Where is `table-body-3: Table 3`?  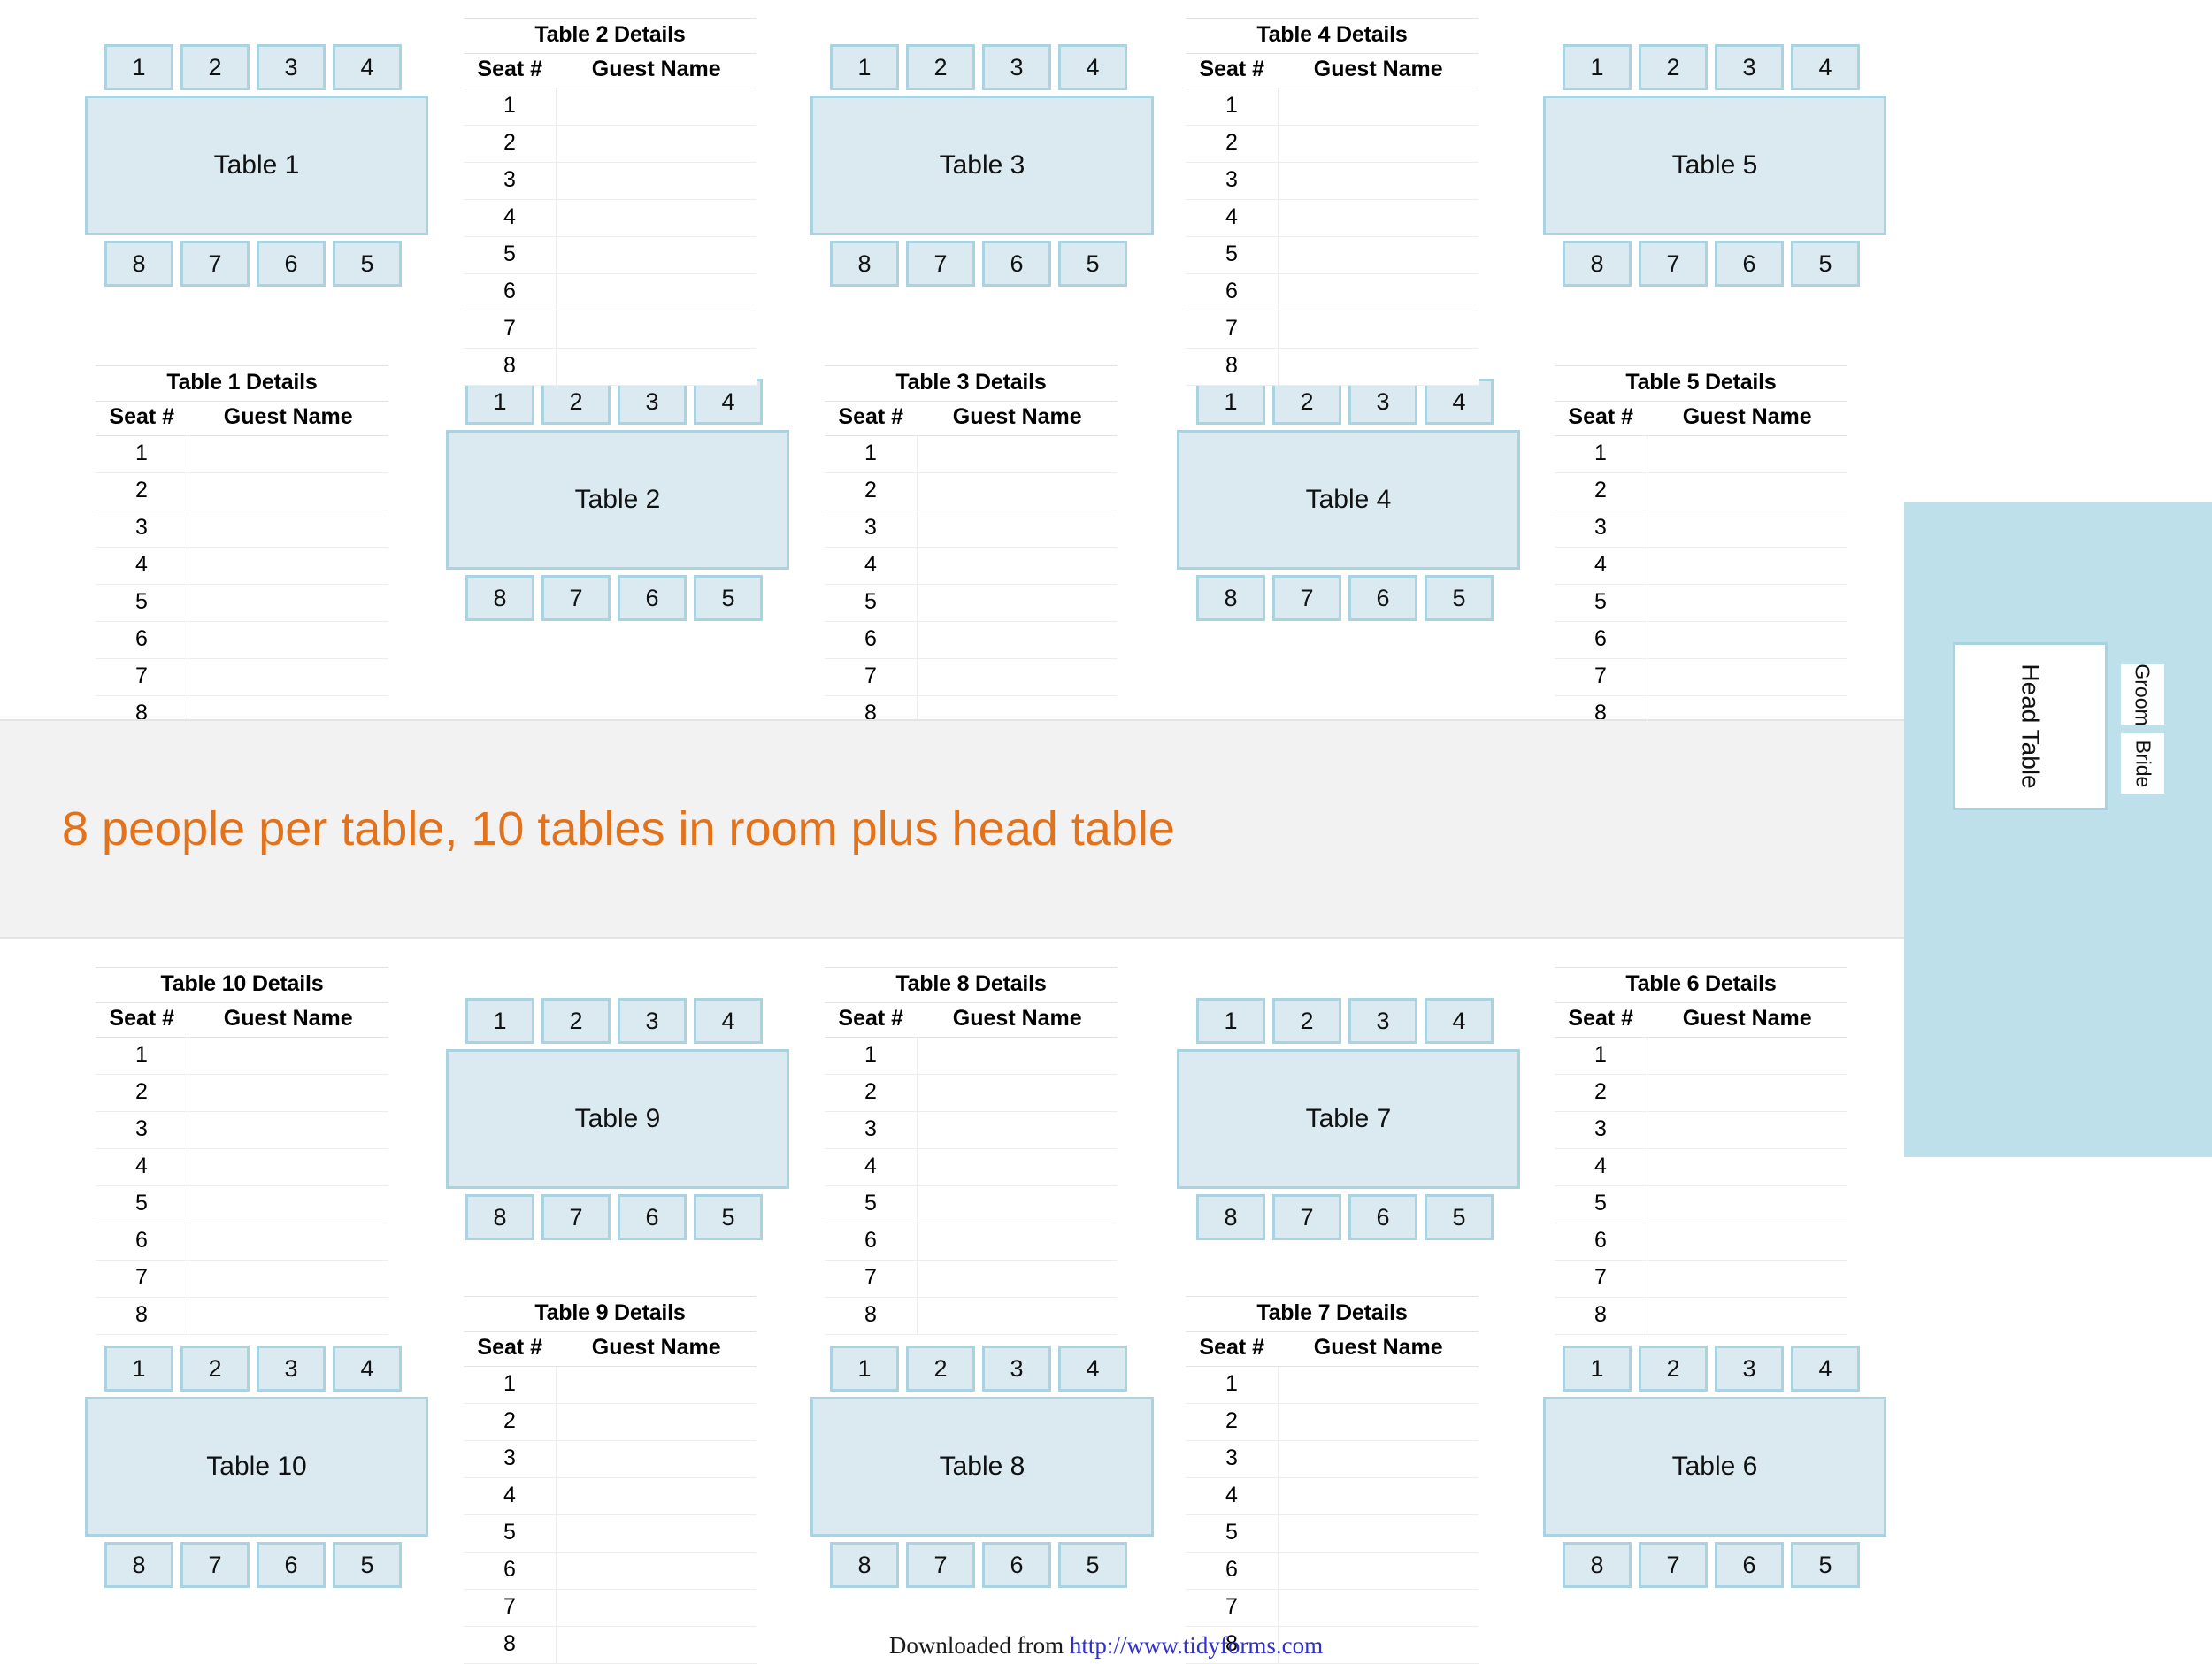 table-body-3: Table 3 is located at coordinates (982, 165).